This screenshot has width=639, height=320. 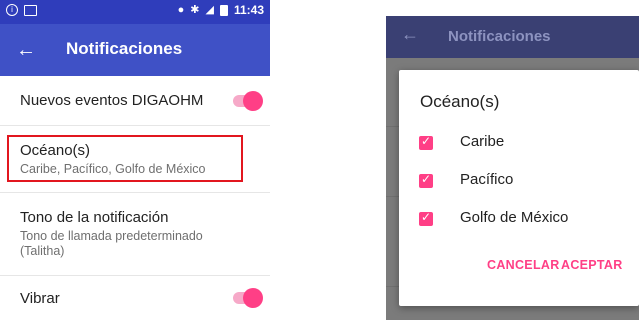 I want to click on setting-label: Tono de la notificación, so click(x=94, y=217).